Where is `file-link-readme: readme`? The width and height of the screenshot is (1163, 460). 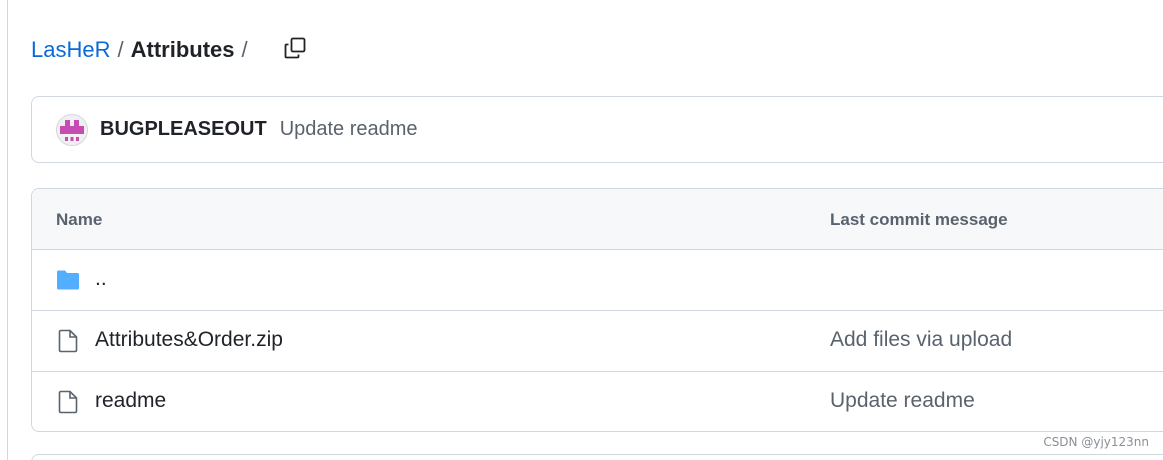 file-link-readme: readme is located at coordinates (130, 401).